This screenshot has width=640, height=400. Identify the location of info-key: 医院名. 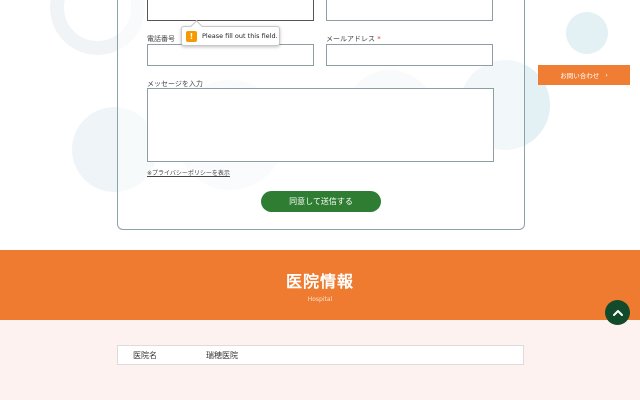
(145, 355).